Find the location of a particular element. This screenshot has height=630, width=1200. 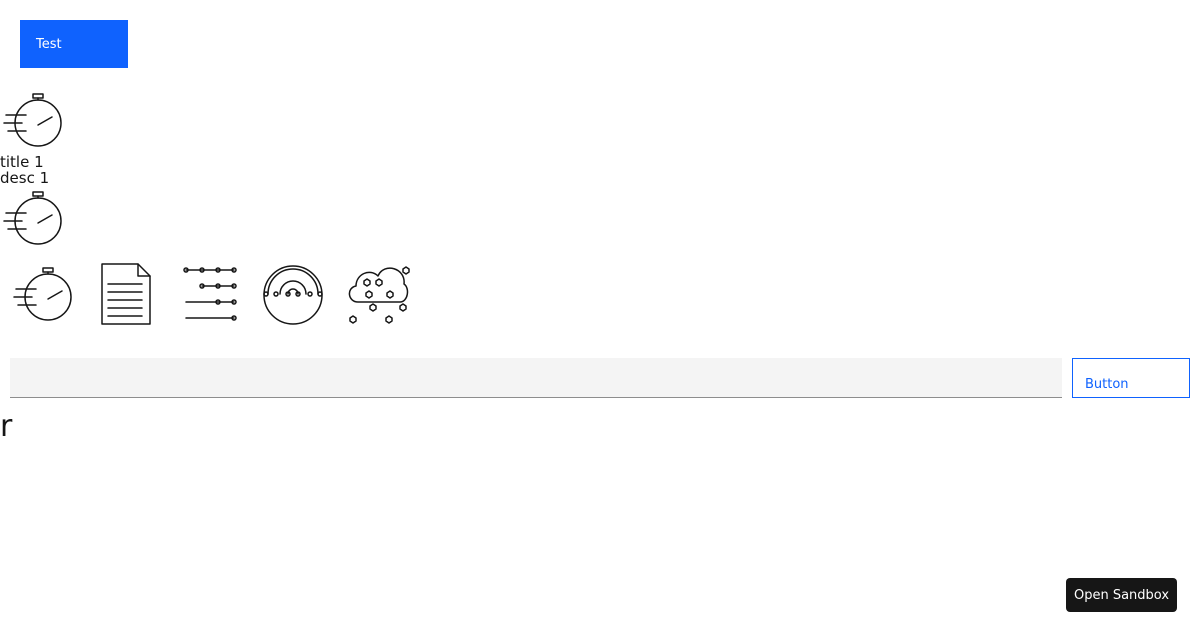

gauge-icon is located at coordinates (293, 295).